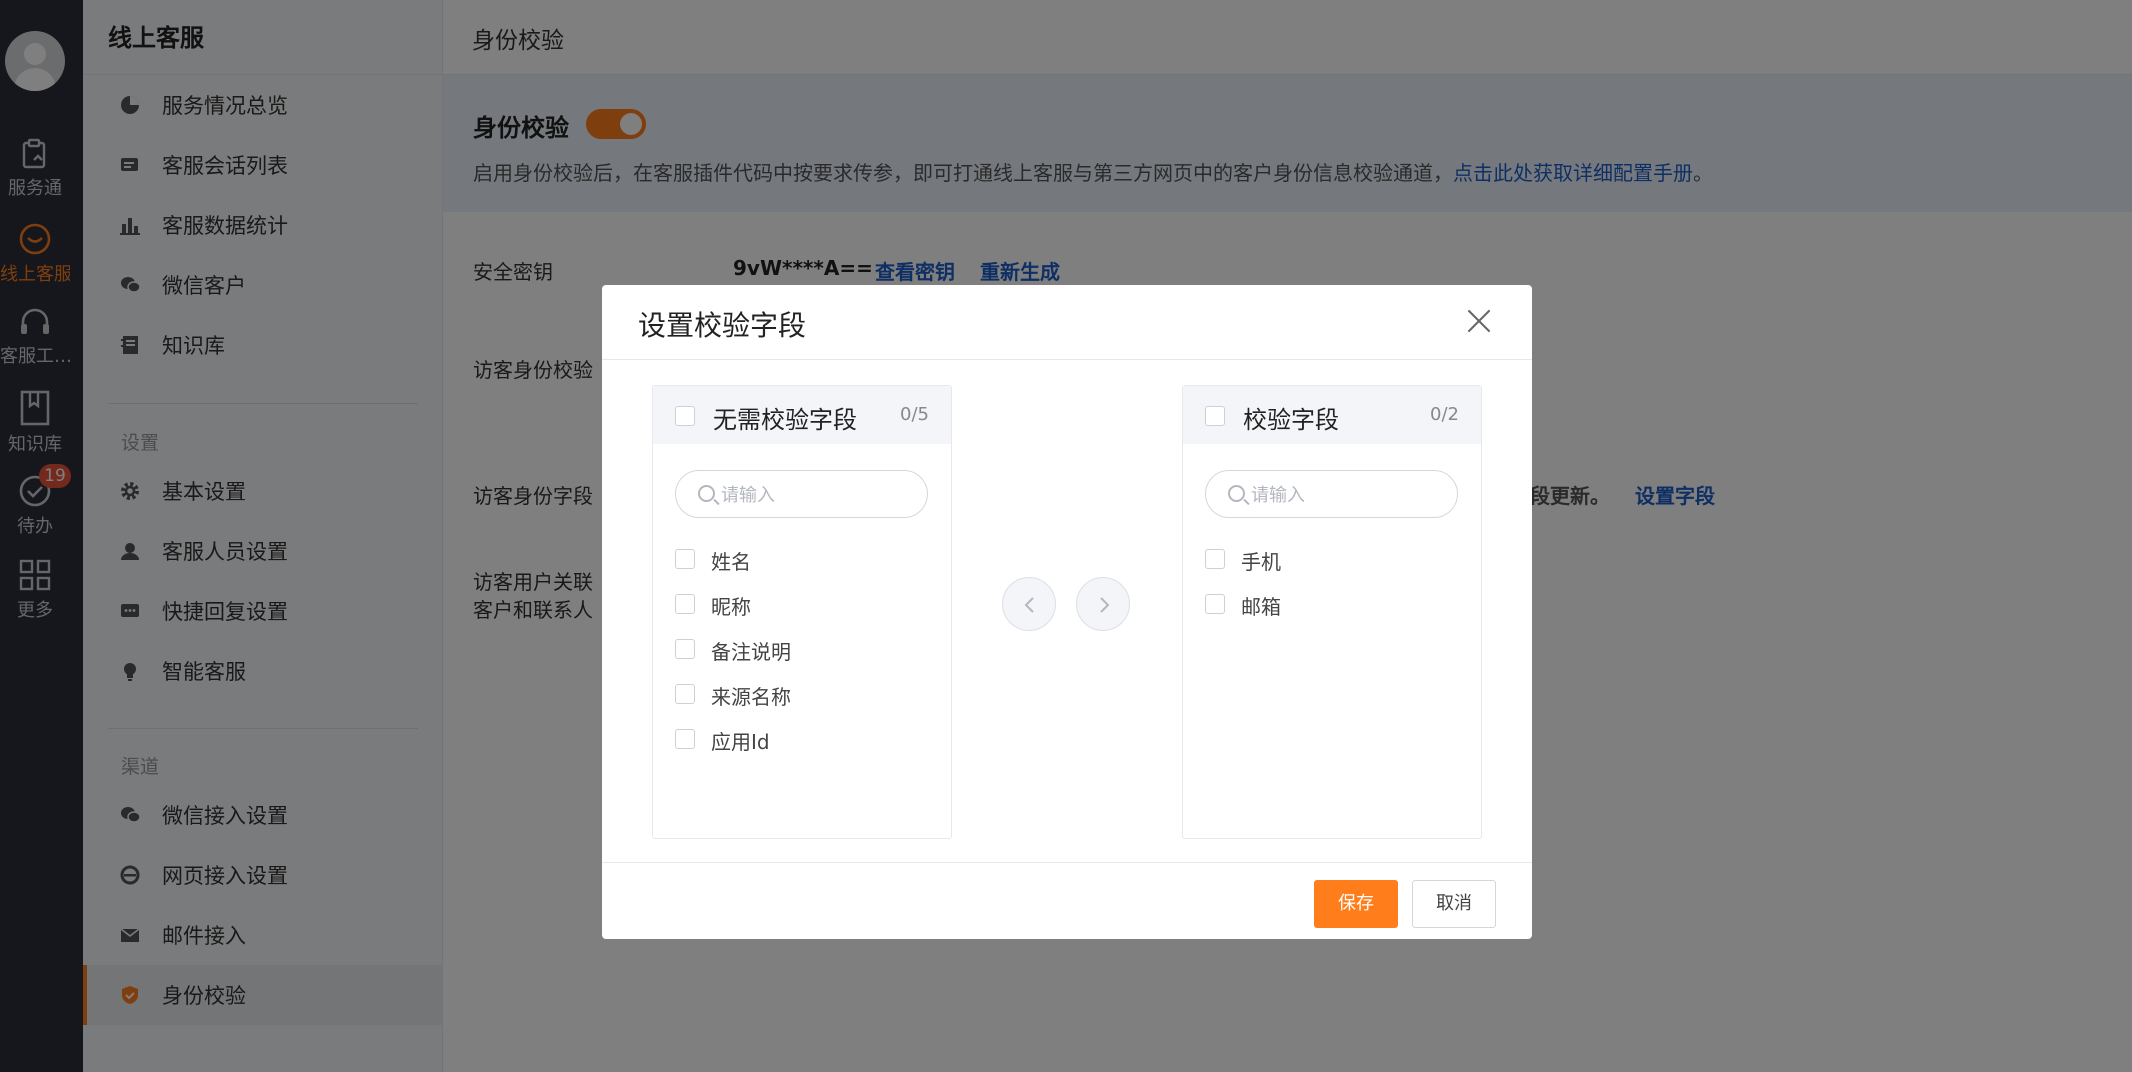  I want to click on panel-header: 校验字段 0/2, so click(1332, 415).